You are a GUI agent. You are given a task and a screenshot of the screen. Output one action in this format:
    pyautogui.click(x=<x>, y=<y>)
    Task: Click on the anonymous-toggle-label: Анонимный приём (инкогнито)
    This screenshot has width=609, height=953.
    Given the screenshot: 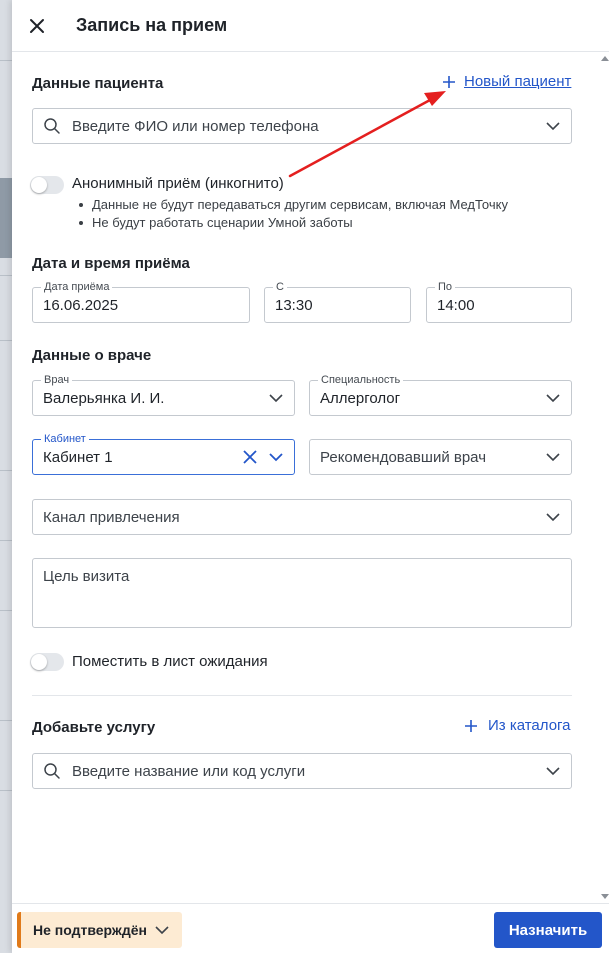 What is the action you would take?
    pyautogui.click(x=178, y=183)
    